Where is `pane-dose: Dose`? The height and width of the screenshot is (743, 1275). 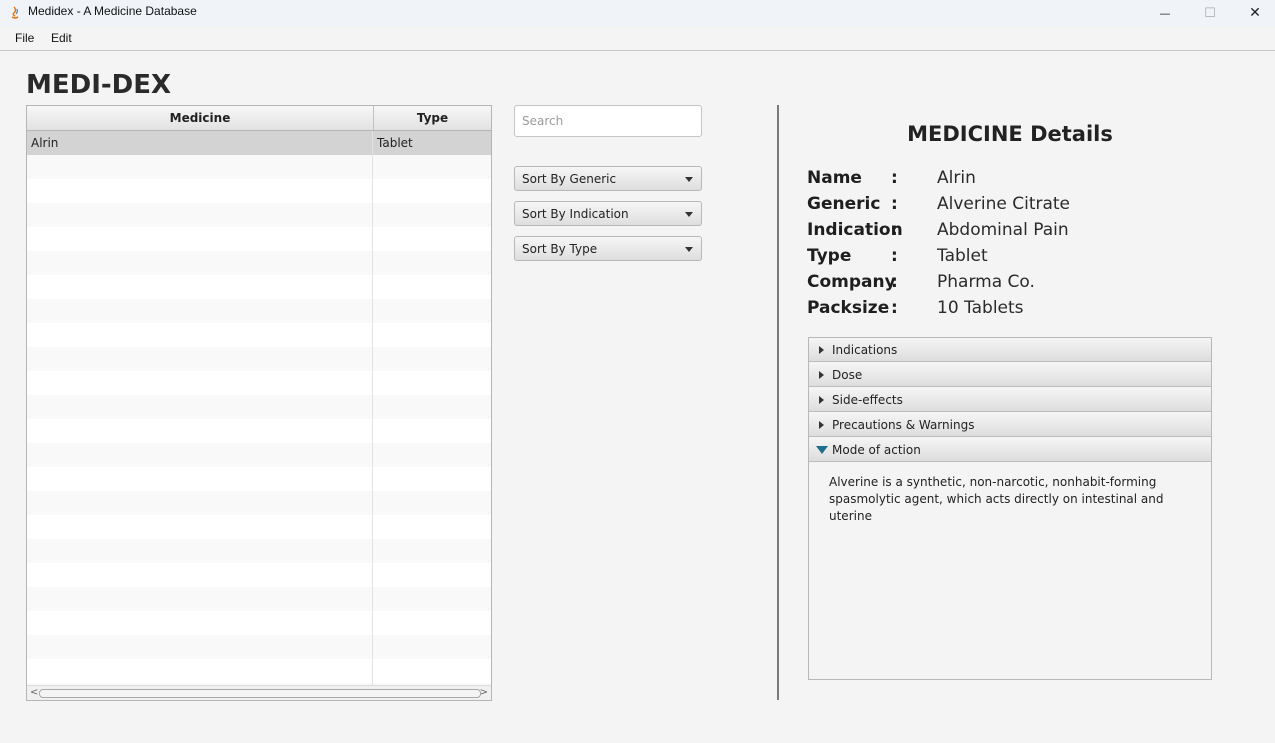 pane-dose: Dose is located at coordinates (1010, 375).